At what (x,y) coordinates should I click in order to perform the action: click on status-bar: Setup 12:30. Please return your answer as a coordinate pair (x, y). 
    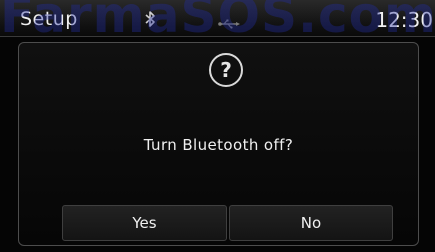
    Looking at the image, I should click on (217, 18).